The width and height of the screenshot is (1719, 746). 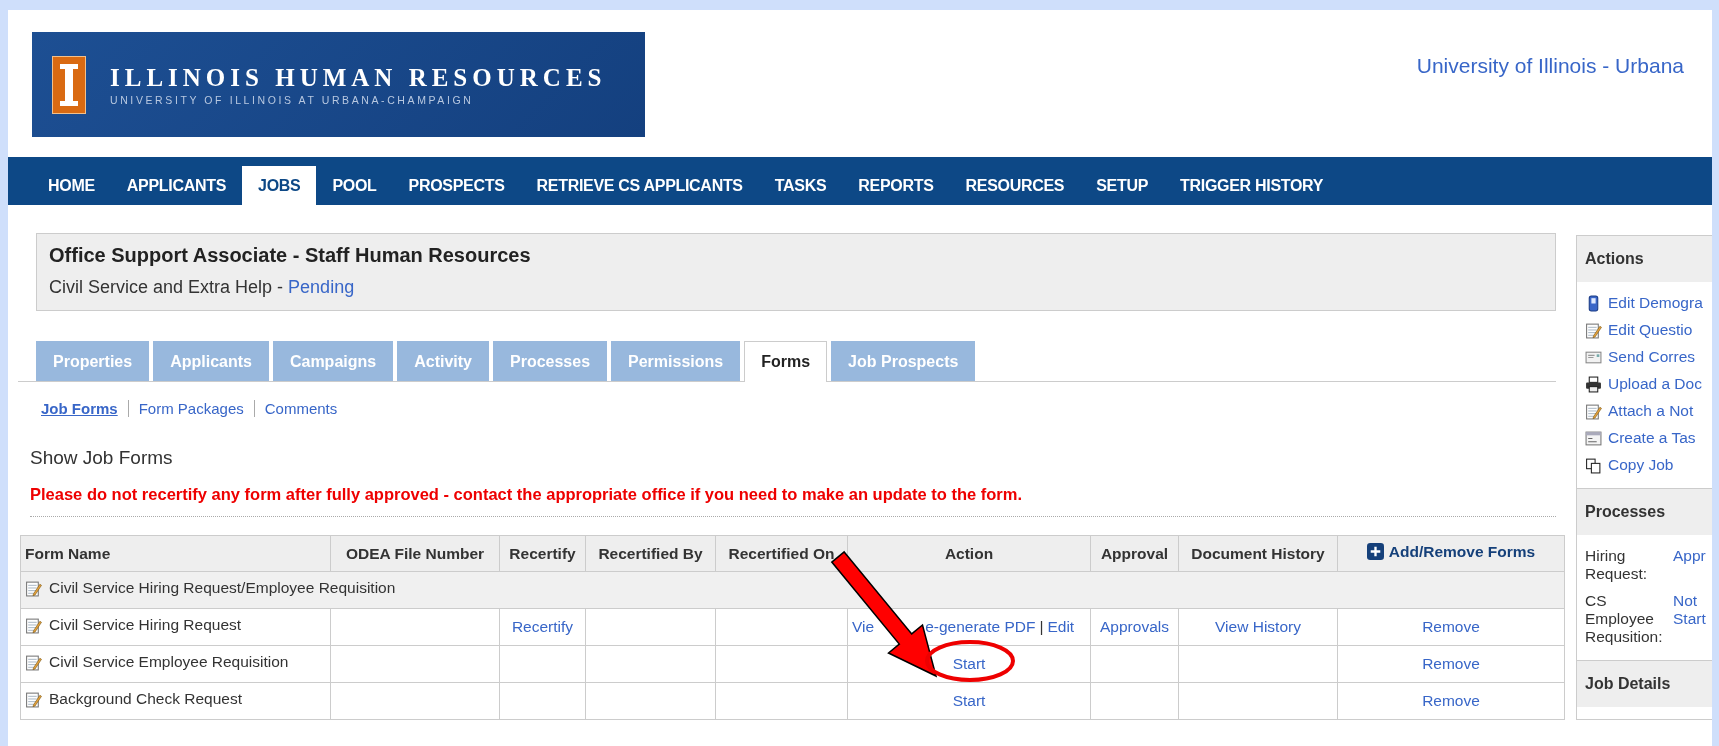 What do you see at coordinates (292, 99) in the screenshot?
I see `logo-subtitle: UNIVERSITY OF ILLINOIS AT URBANA-CHAMPAIGN` at bounding box center [292, 99].